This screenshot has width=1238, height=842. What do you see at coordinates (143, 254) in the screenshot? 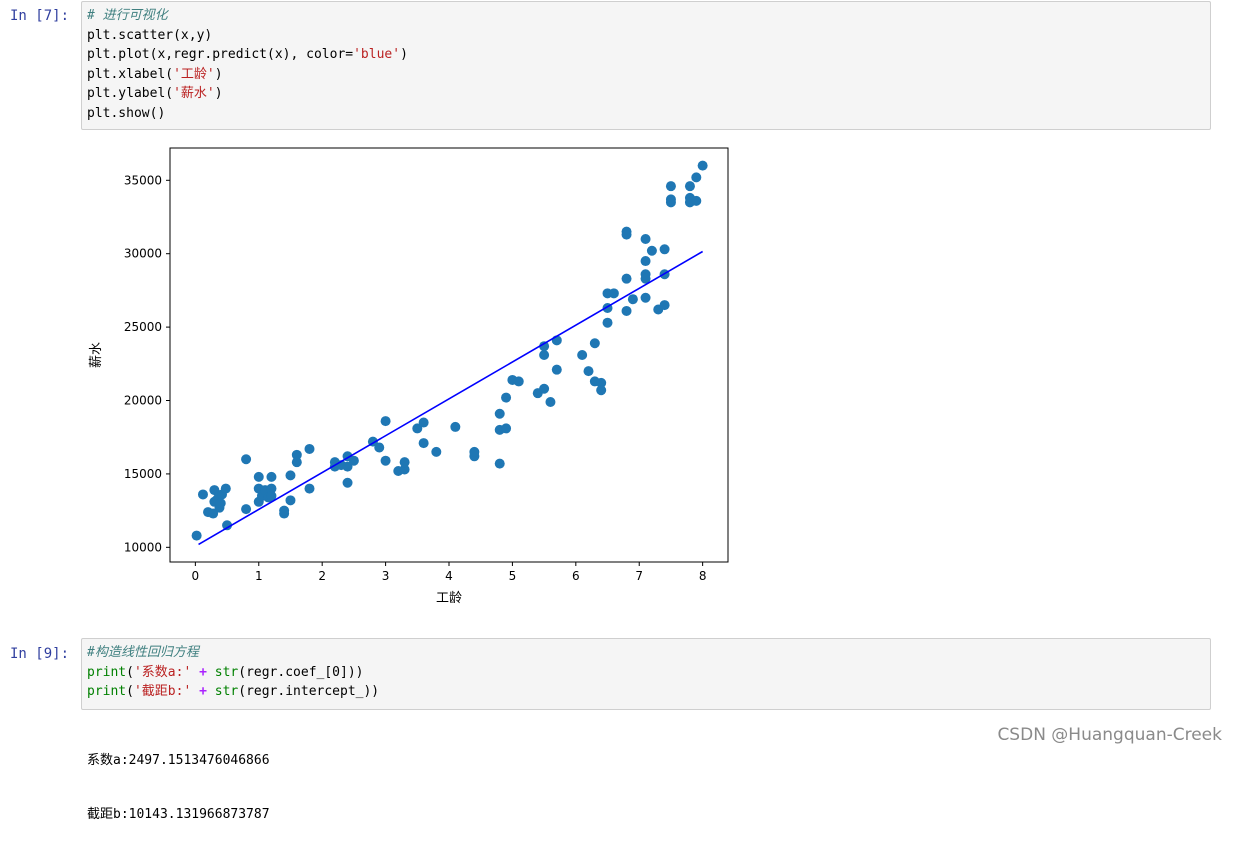
I see `y-tick-label: 30000` at bounding box center [143, 254].